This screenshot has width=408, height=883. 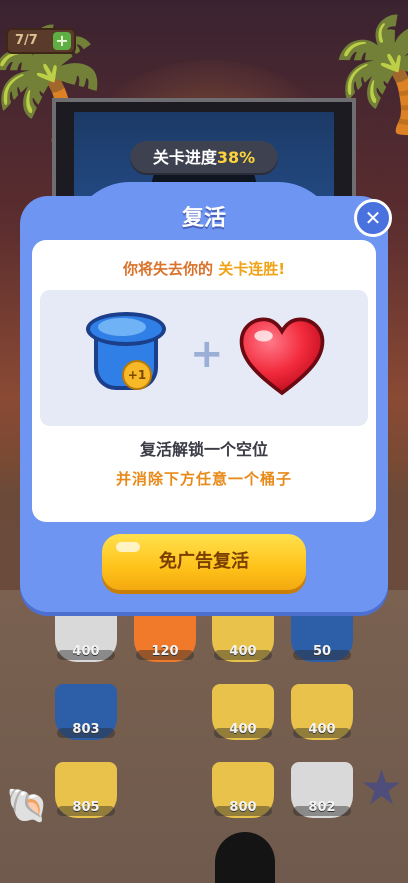 What do you see at coordinates (243, 793) in the screenshot?
I see `bucket: 800` at bounding box center [243, 793].